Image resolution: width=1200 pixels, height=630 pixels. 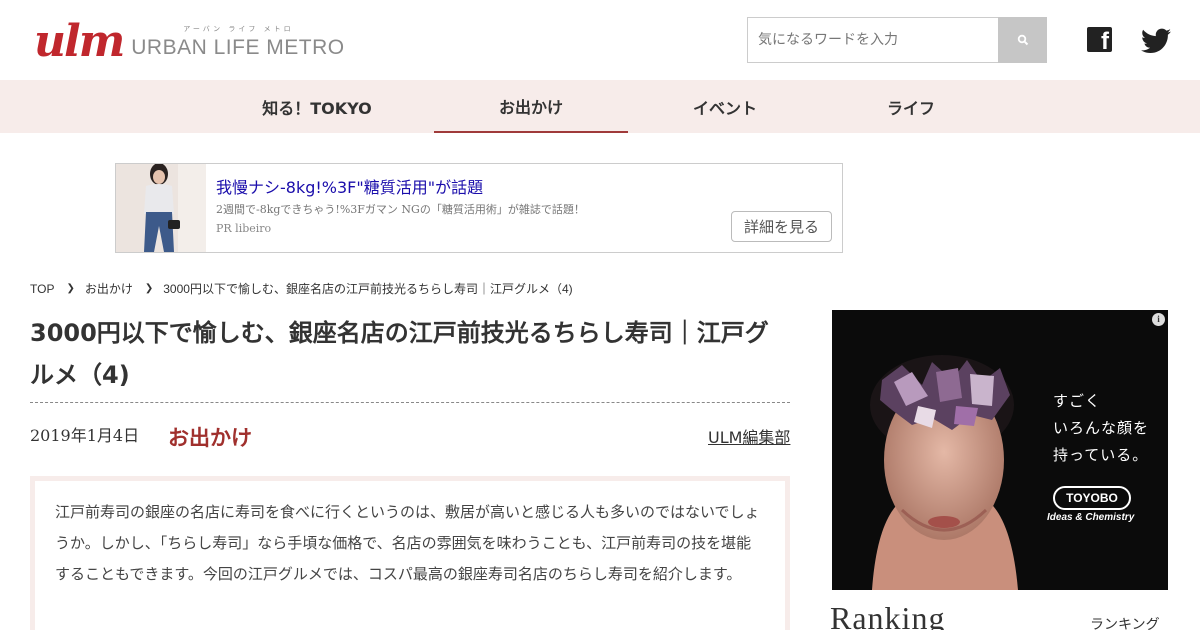 What do you see at coordinates (888, 615) in the screenshot?
I see `ranking-heading: Ranking` at bounding box center [888, 615].